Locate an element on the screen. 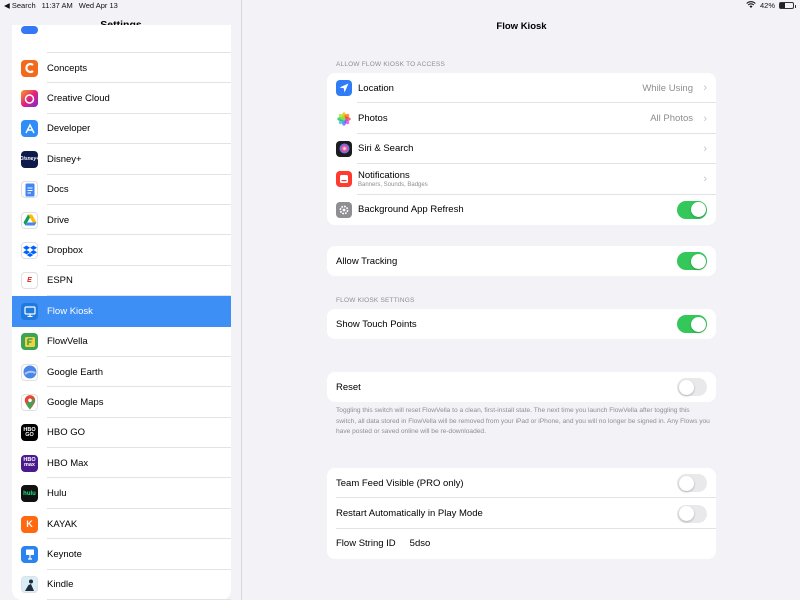  show-touch-points-toggle is located at coordinates (692, 324).